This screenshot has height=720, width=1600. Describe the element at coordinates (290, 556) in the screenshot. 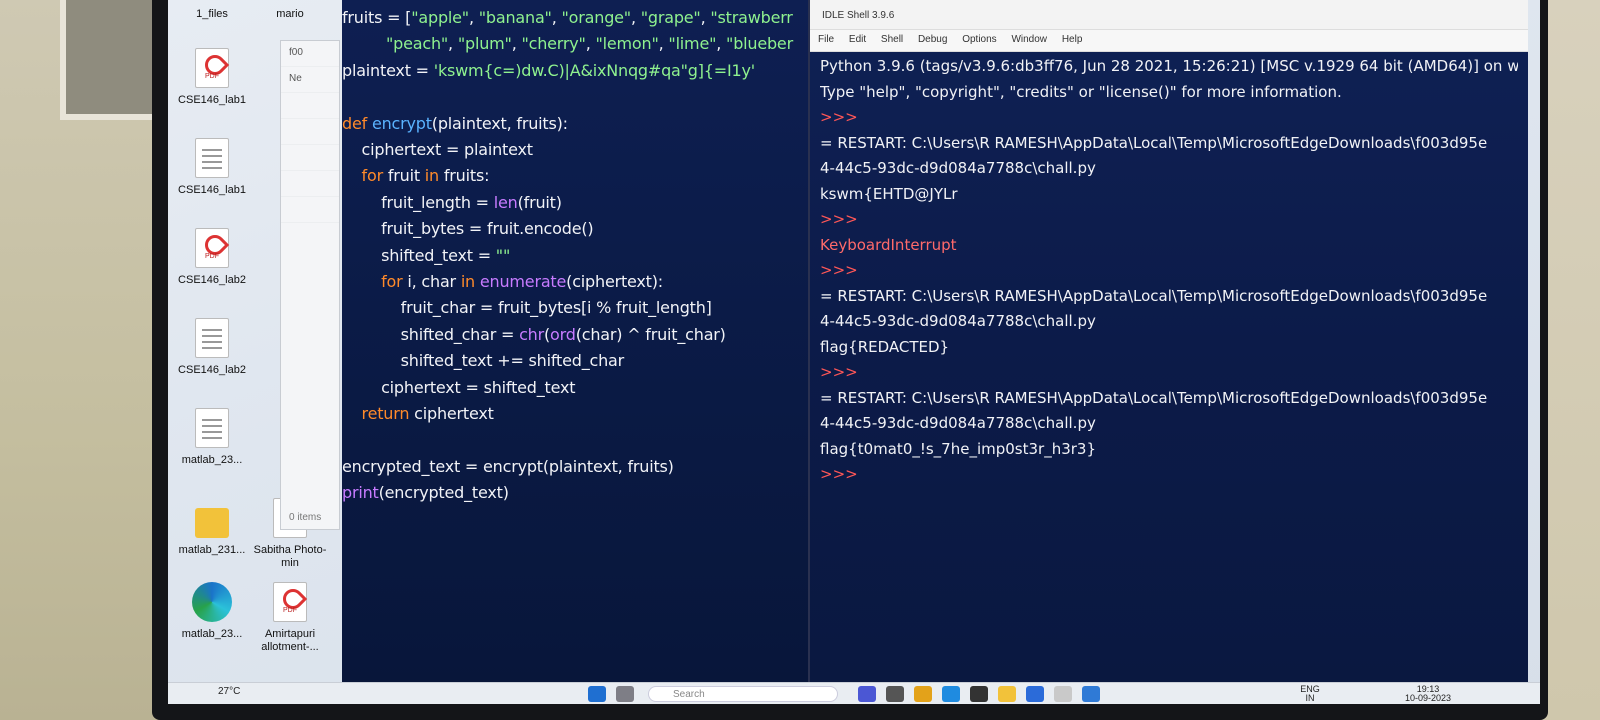

I see `desktop-icon-label: Sabitha Photo-min` at that location.